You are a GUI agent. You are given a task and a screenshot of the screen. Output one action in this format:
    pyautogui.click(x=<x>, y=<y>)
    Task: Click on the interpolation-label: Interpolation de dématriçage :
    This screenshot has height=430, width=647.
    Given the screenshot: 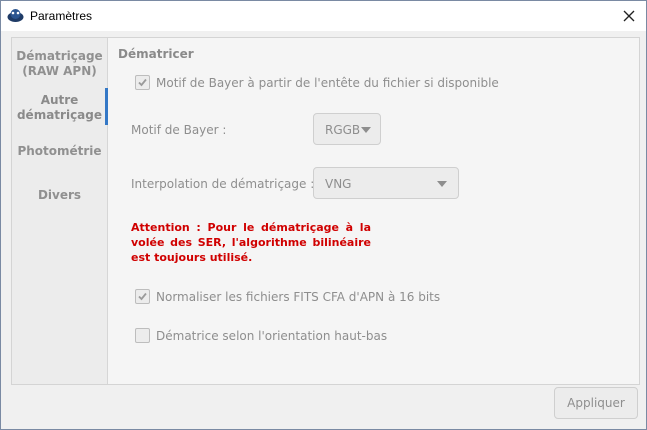 What is the action you would take?
    pyautogui.click(x=223, y=184)
    